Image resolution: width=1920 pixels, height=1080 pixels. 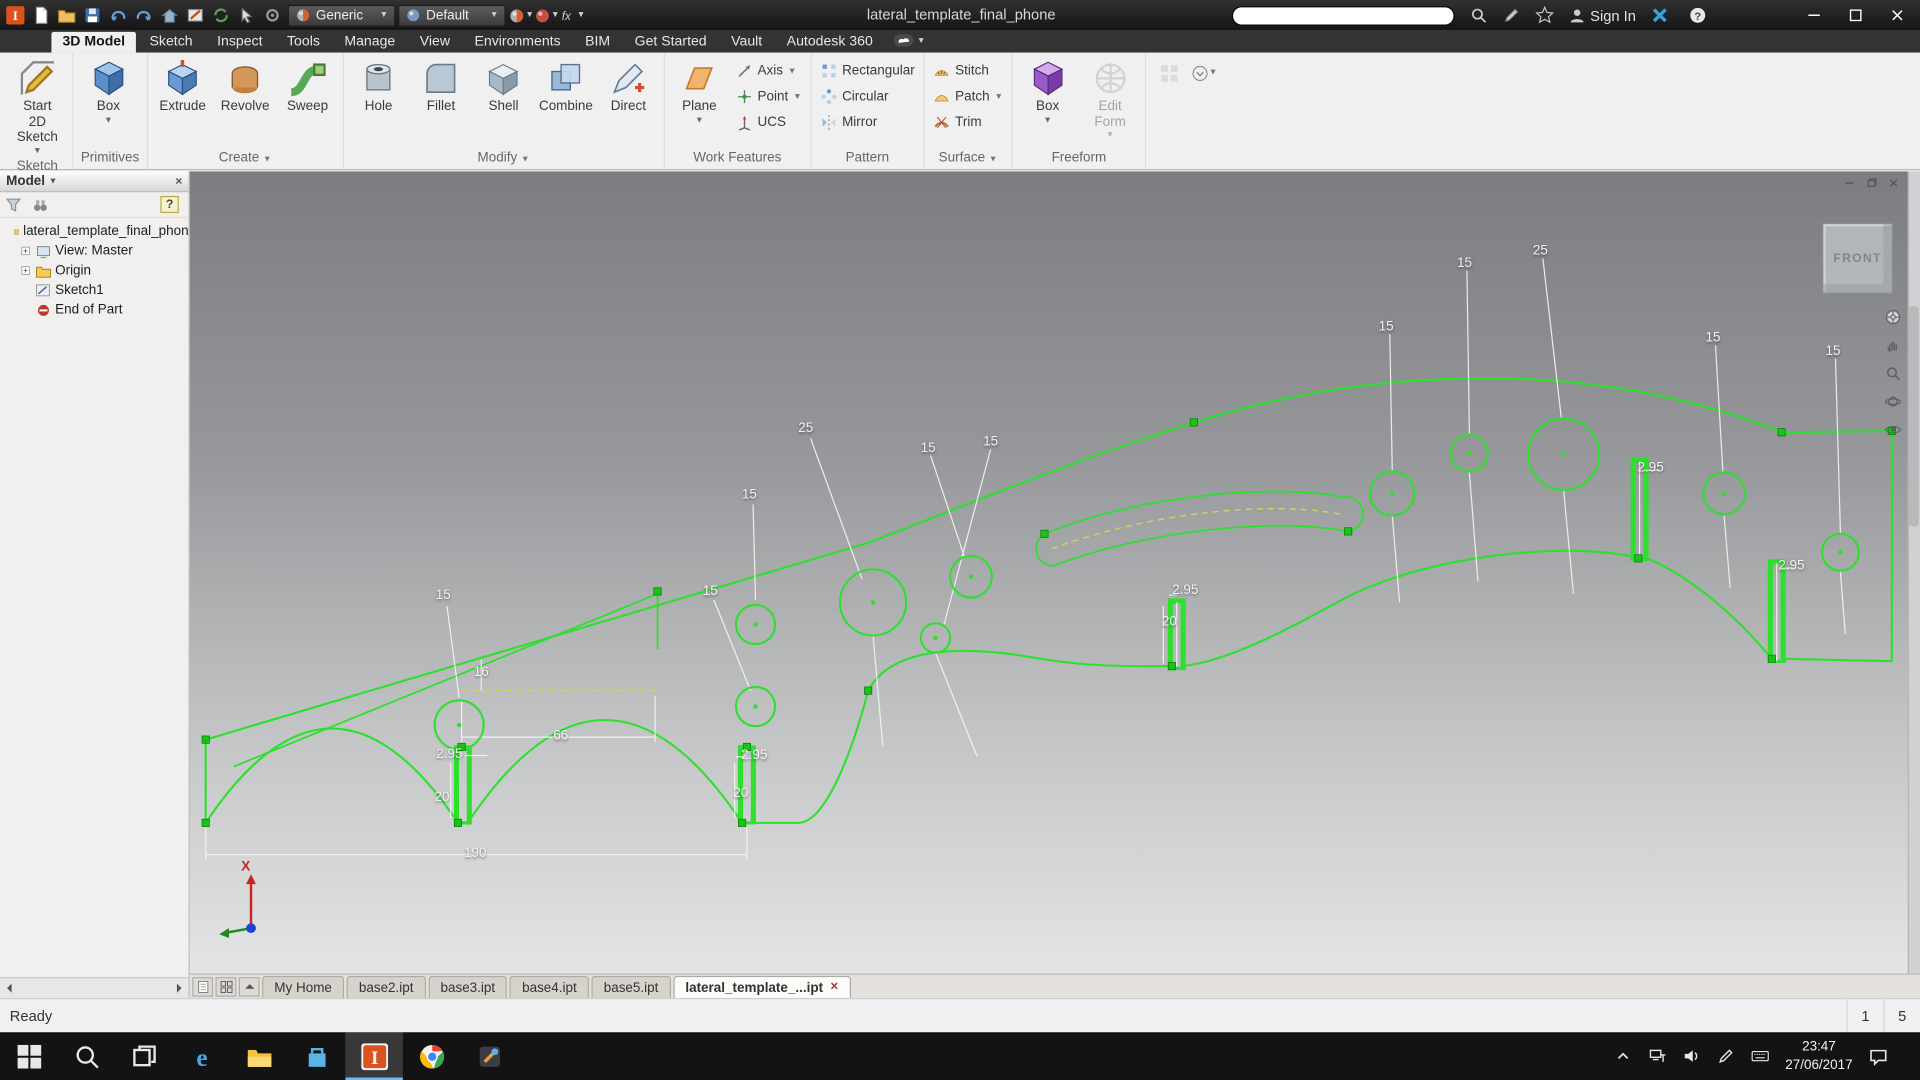 I want to click on redo-button, so click(x=144, y=15).